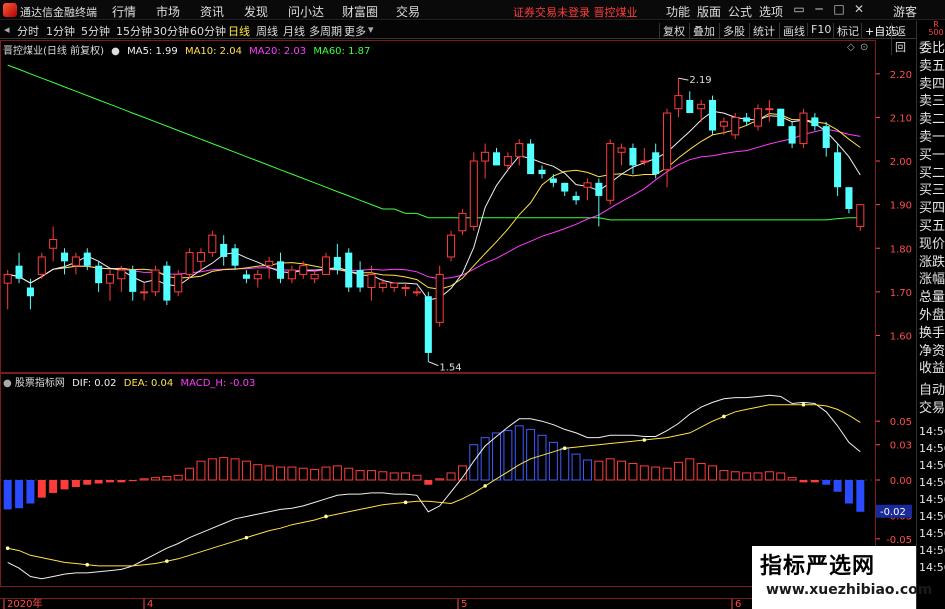  Describe the element at coordinates (168, 11) in the screenshot. I see `menu-exchange: 市场` at that location.